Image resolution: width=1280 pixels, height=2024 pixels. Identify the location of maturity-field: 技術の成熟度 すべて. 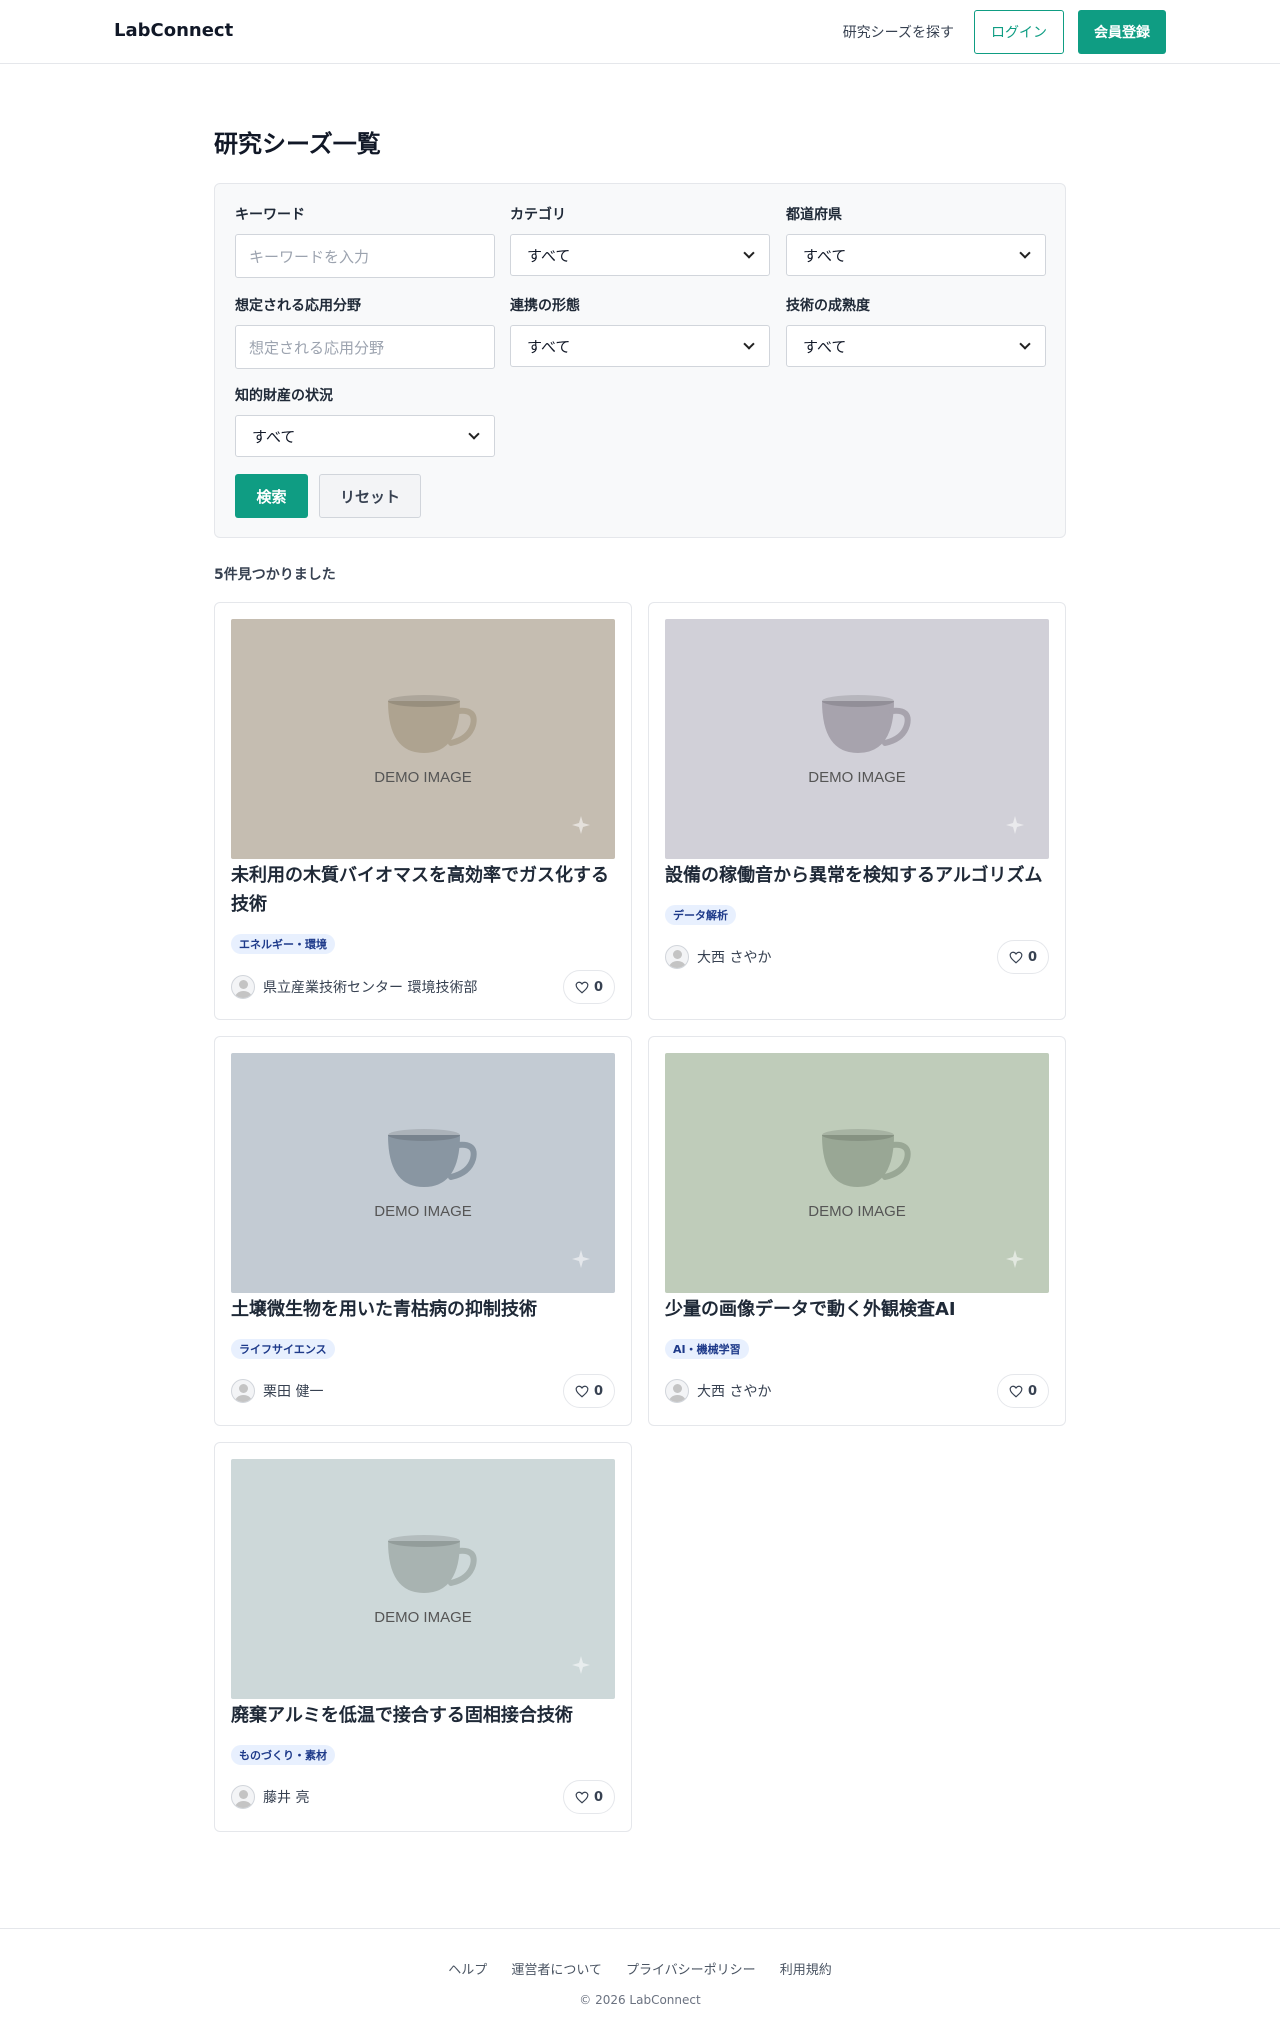
(916, 331).